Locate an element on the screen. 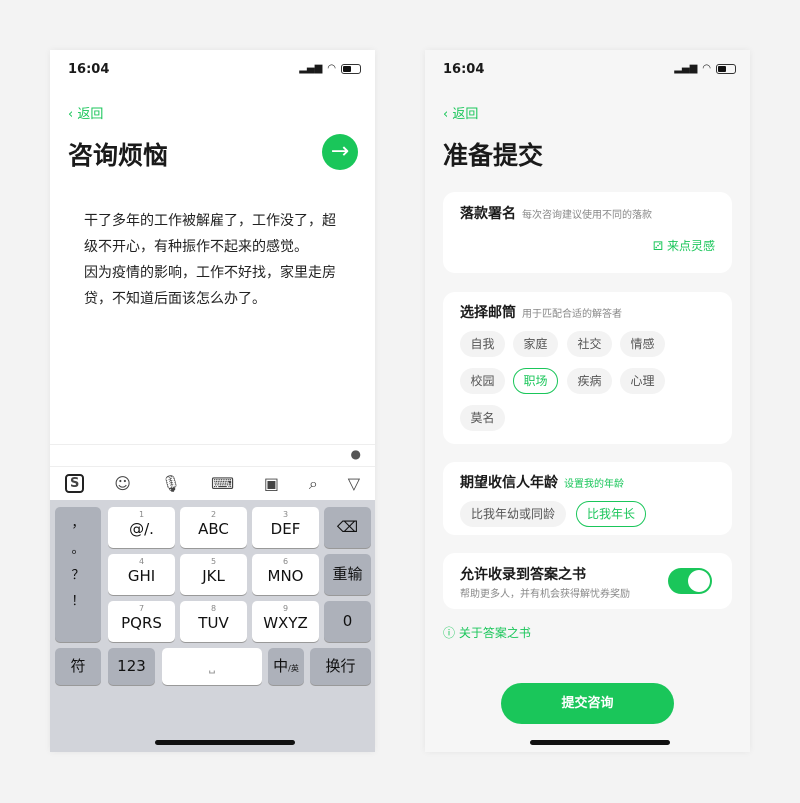 The height and width of the screenshot is (803, 800). key-0: 0 is located at coordinates (347, 621).